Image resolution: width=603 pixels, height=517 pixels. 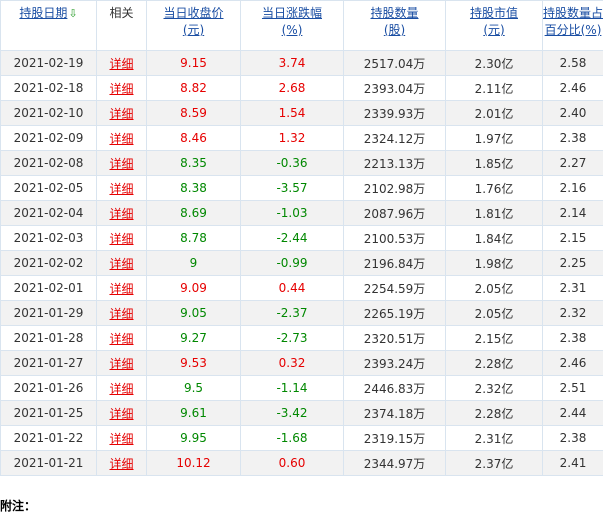 I want to click on col-header-related: 相关, so click(x=121, y=25).